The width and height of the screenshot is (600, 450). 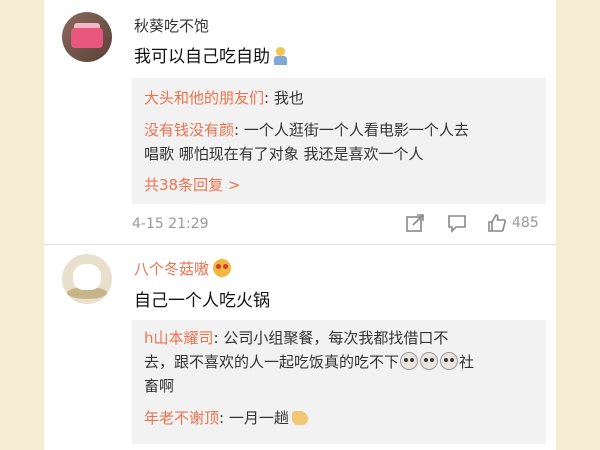 What do you see at coordinates (159, 386) in the screenshot?
I see `reply-item-continued: 畜啊` at bounding box center [159, 386].